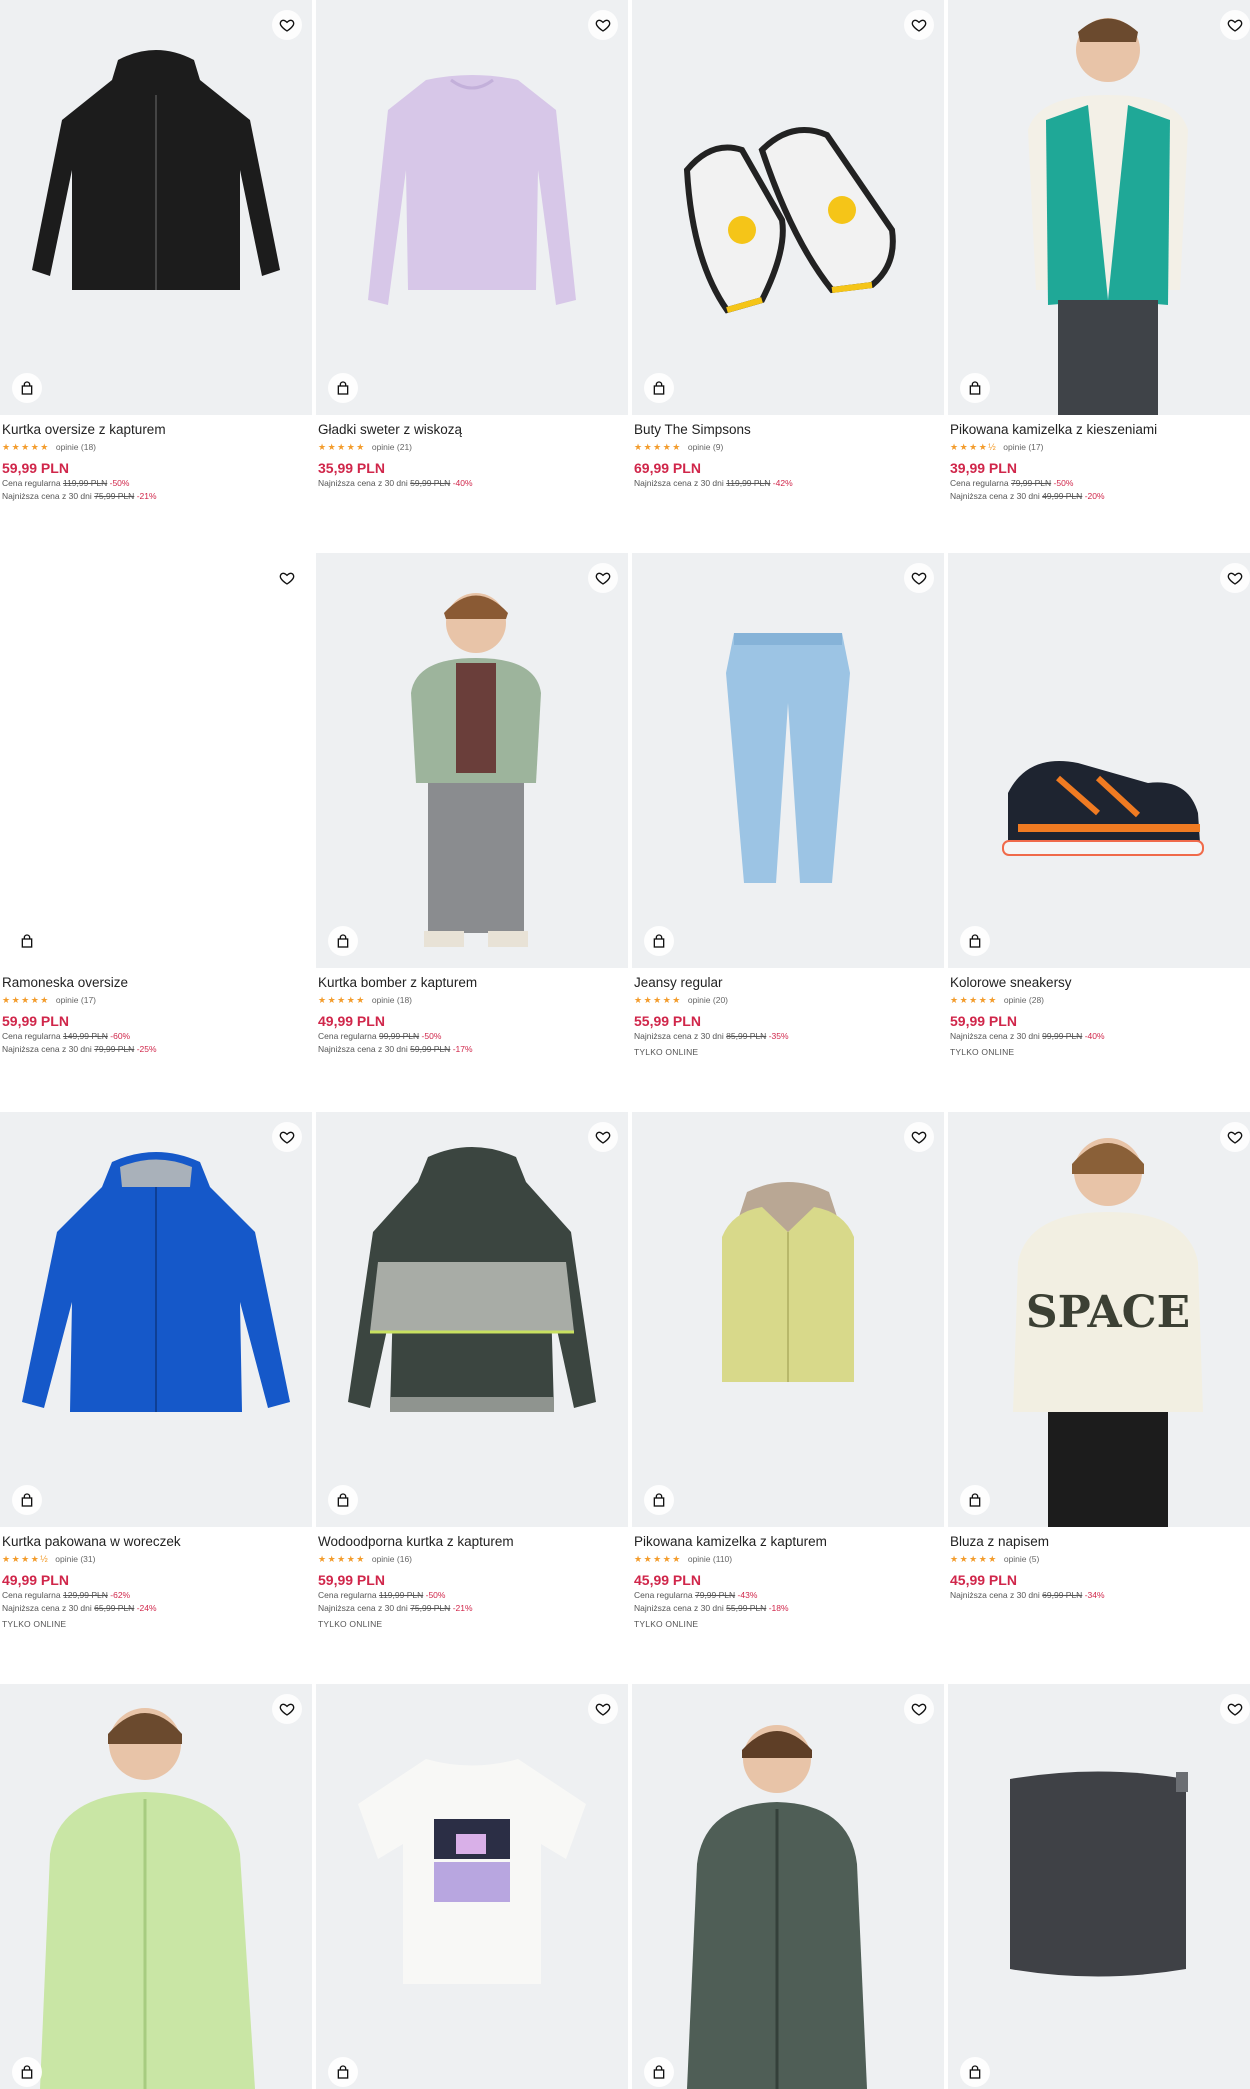 The height and width of the screenshot is (2089, 1250). I want to click on review-count: opinie (31), so click(75, 1559).